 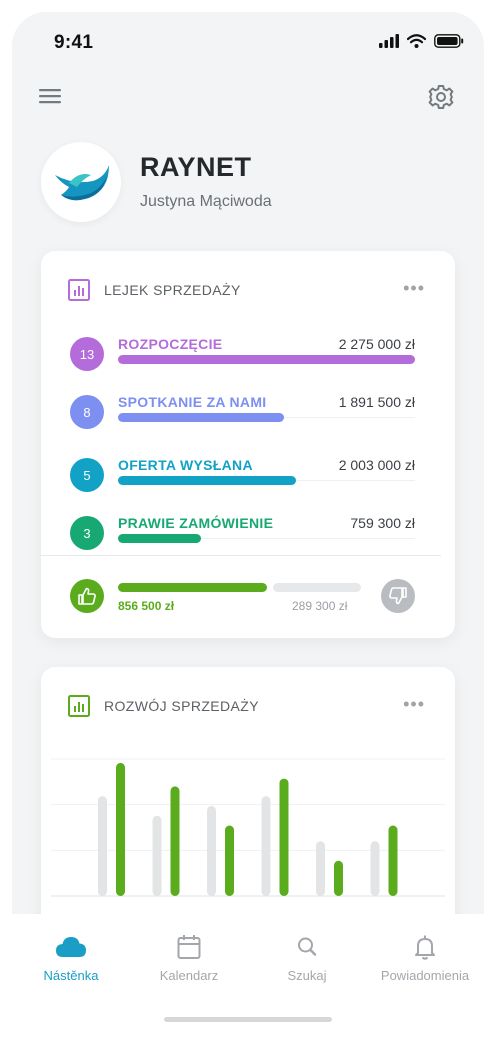 I want to click on company-avatar, so click(x=81, y=182).